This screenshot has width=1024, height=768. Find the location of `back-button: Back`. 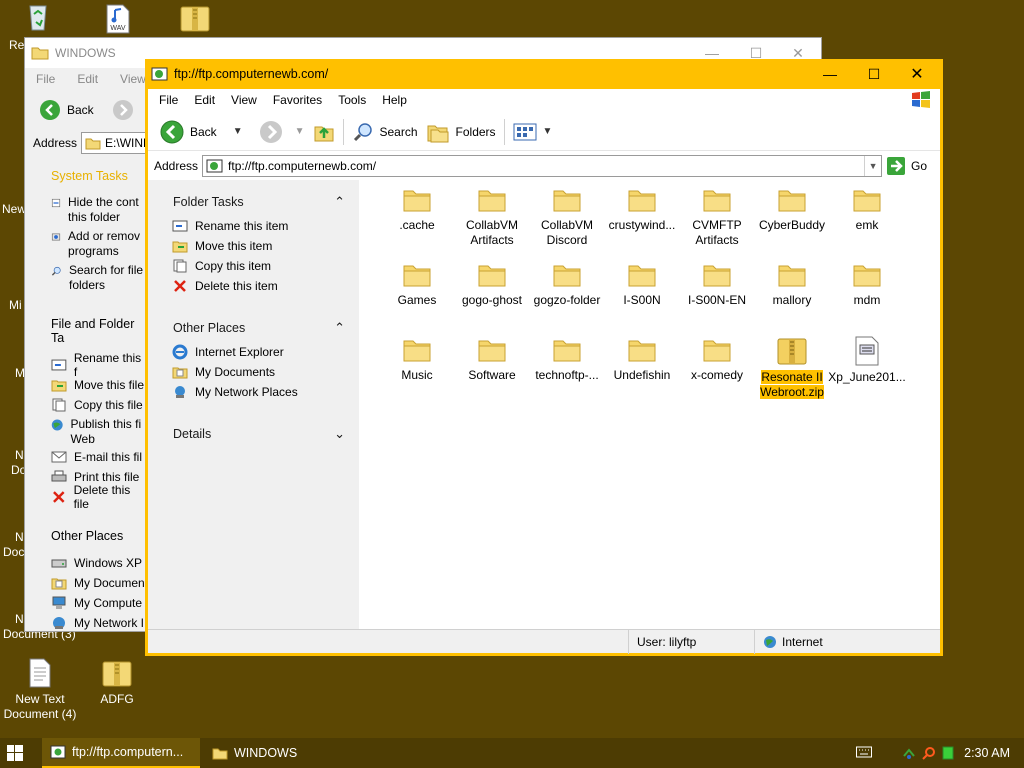

back-button: Back is located at coordinates (66, 110).